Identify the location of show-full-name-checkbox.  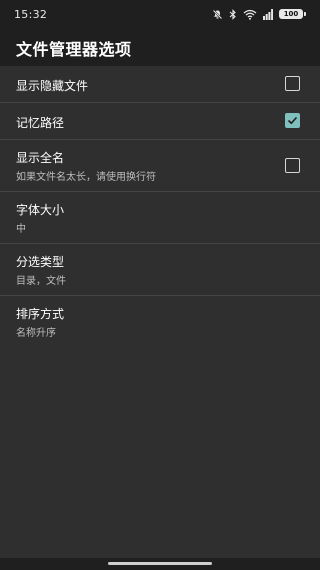
(292, 165).